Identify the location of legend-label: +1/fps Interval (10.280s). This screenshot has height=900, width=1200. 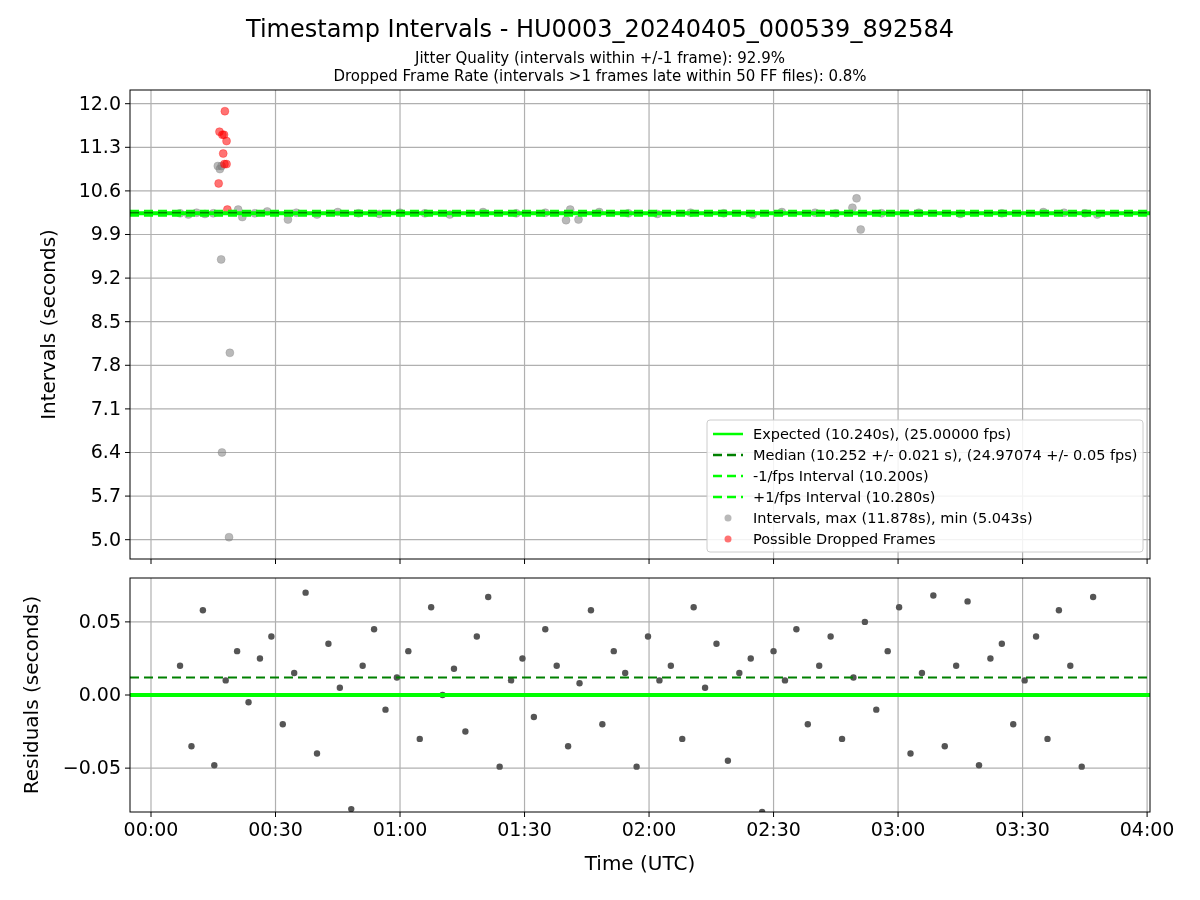
(844, 496).